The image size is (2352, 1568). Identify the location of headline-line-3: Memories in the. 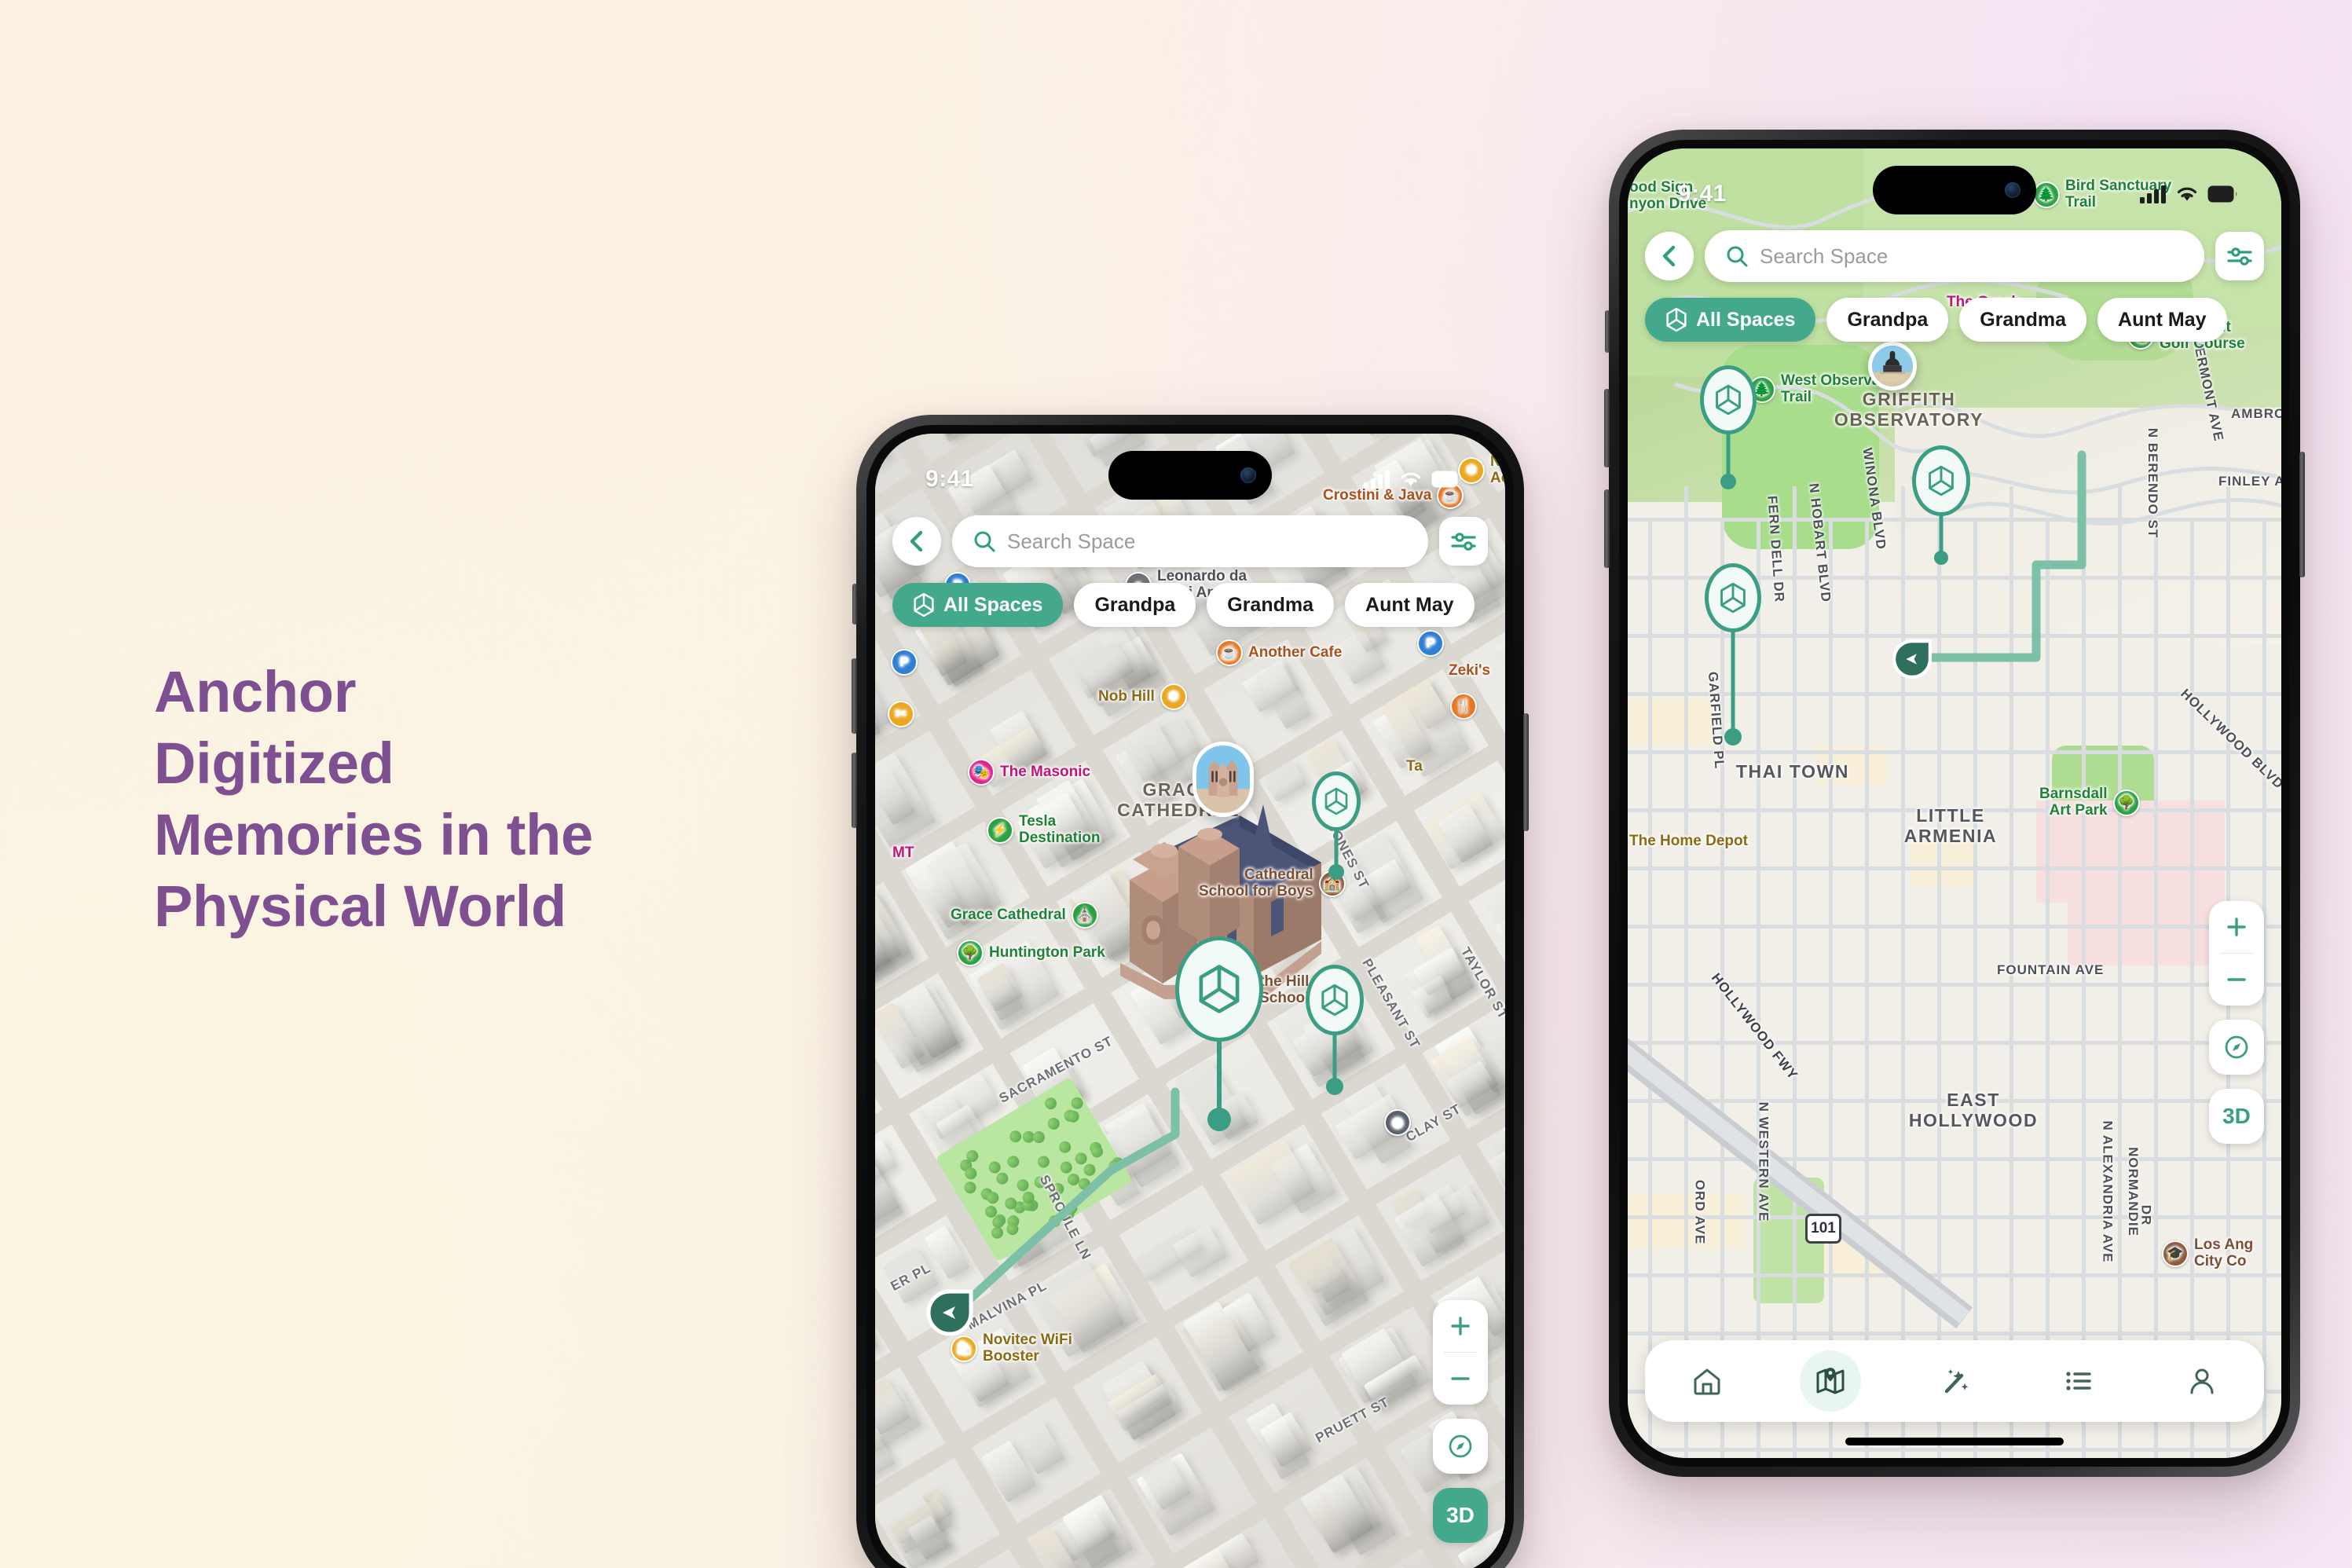
(373, 835).